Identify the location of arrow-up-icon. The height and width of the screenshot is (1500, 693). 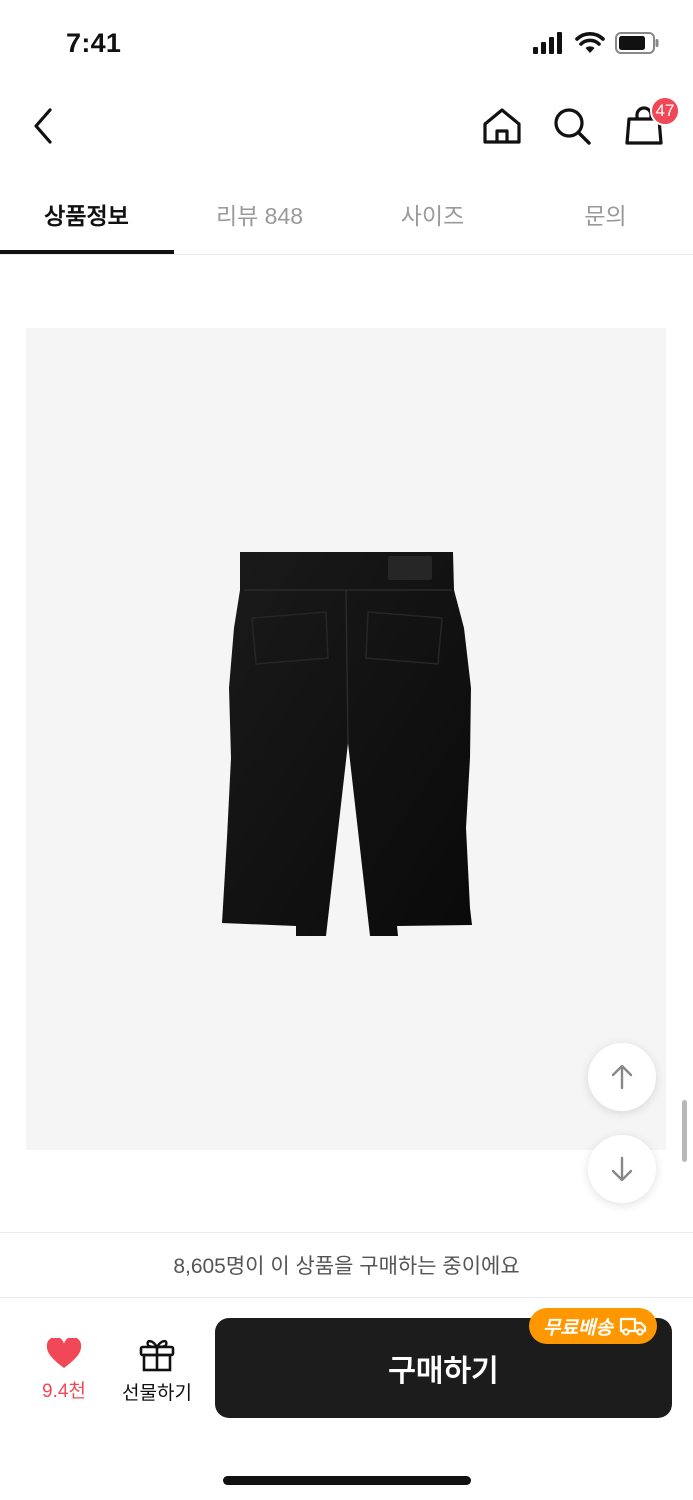
(622, 1077).